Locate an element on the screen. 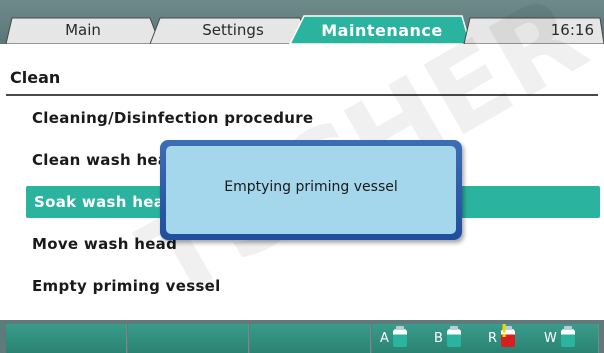  tab-bar: Main Settings Maintenance 16:16 is located at coordinates (302, 22).